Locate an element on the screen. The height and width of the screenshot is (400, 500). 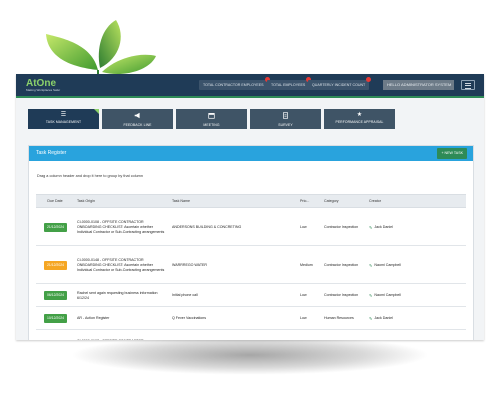
tile-feedback-line: FEEDBACK LINE is located at coordinates (137, 119).